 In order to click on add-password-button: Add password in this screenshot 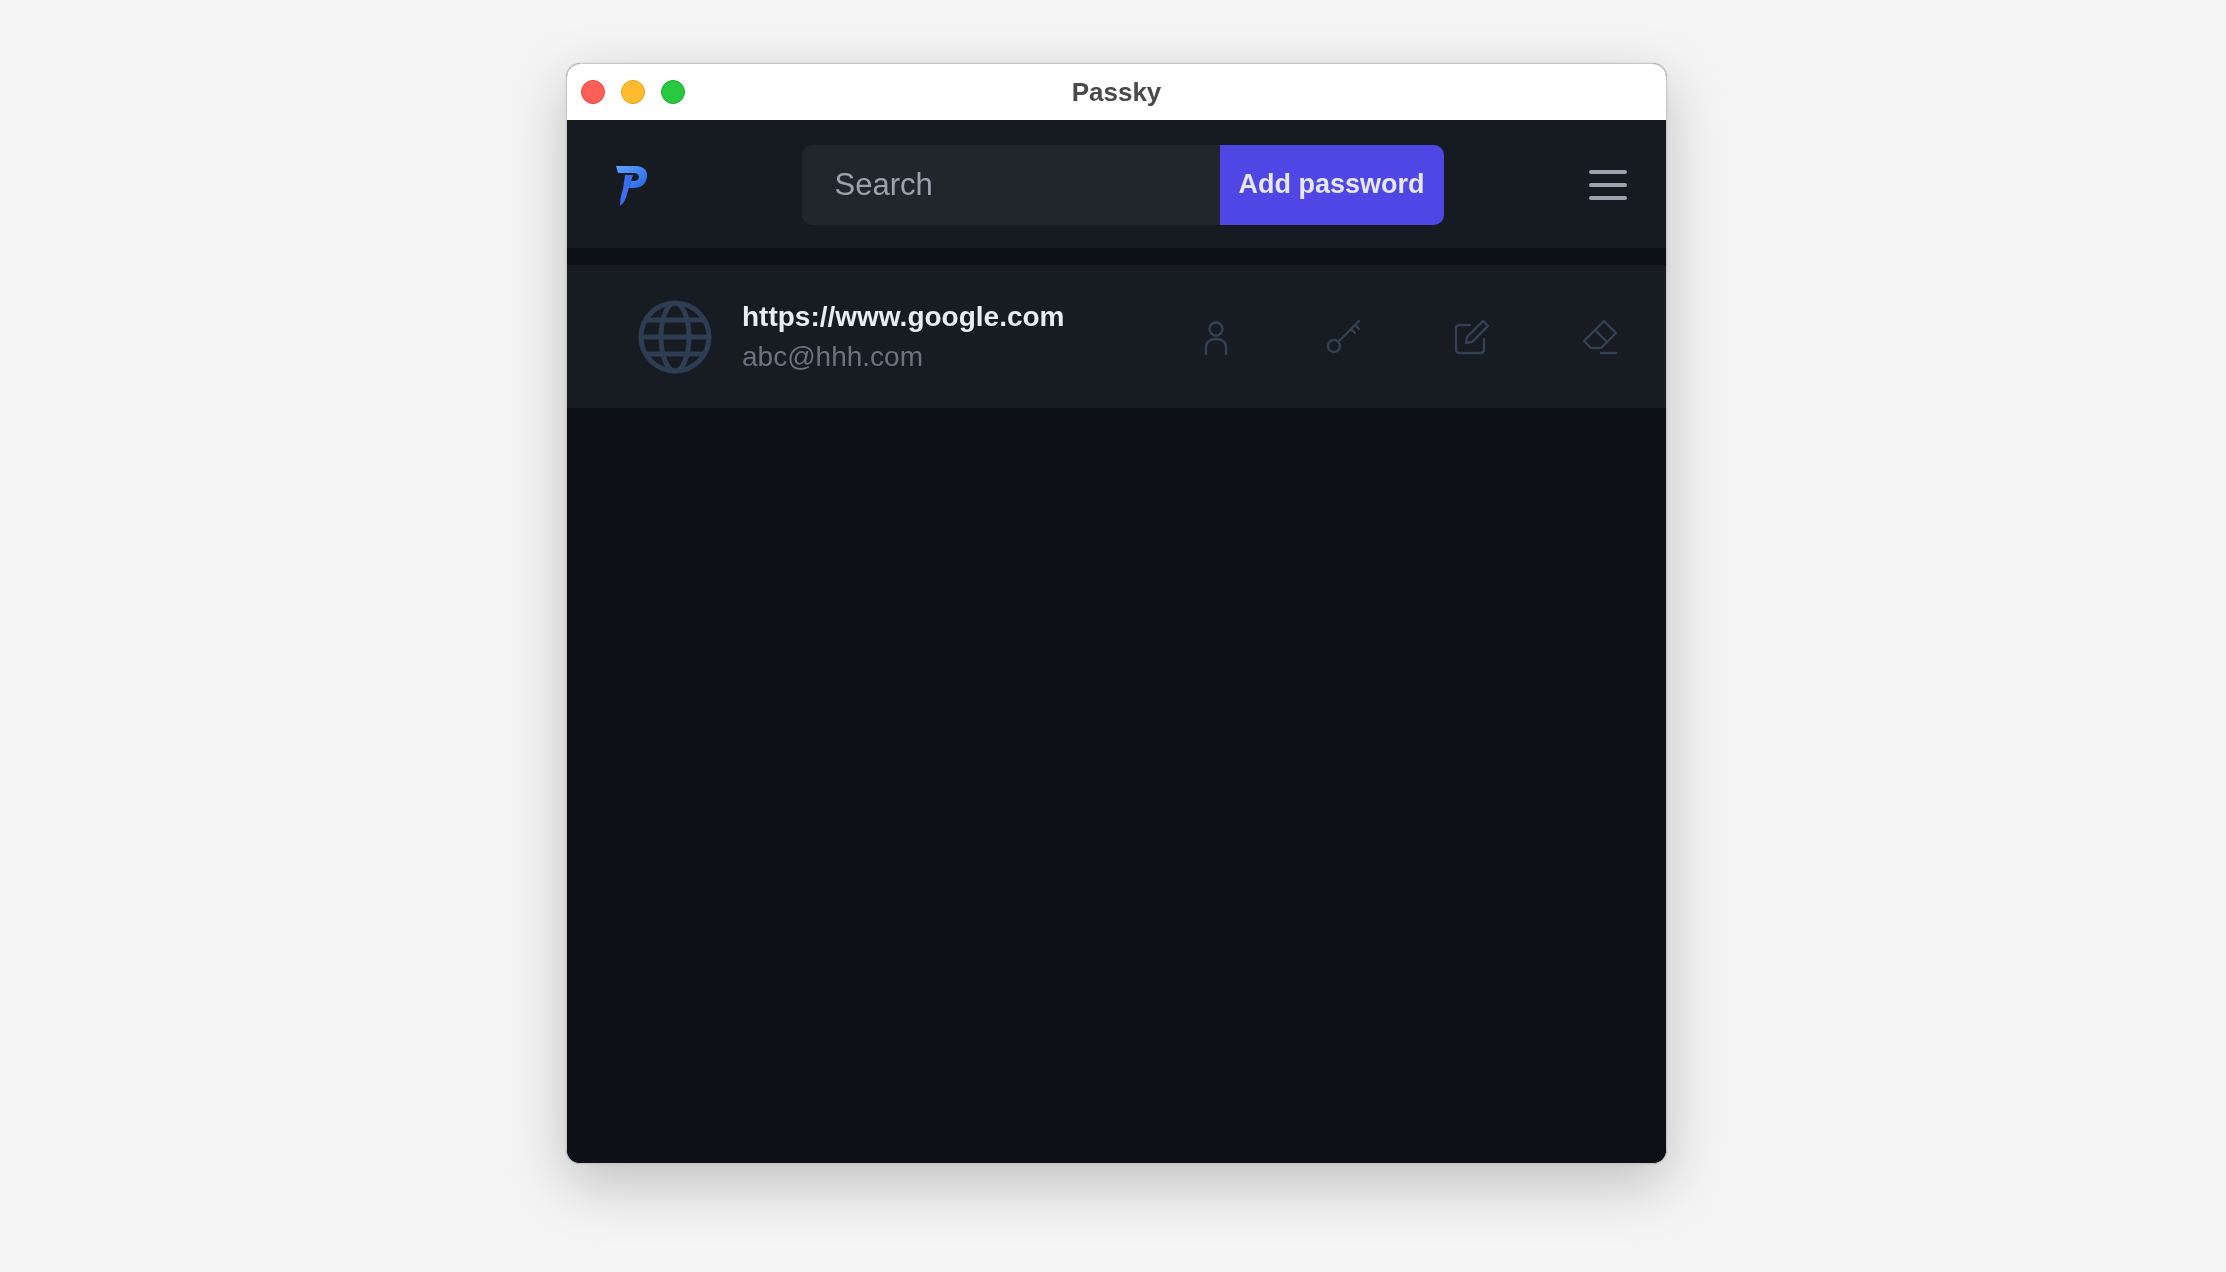, I will do `click(1331, 184)`.